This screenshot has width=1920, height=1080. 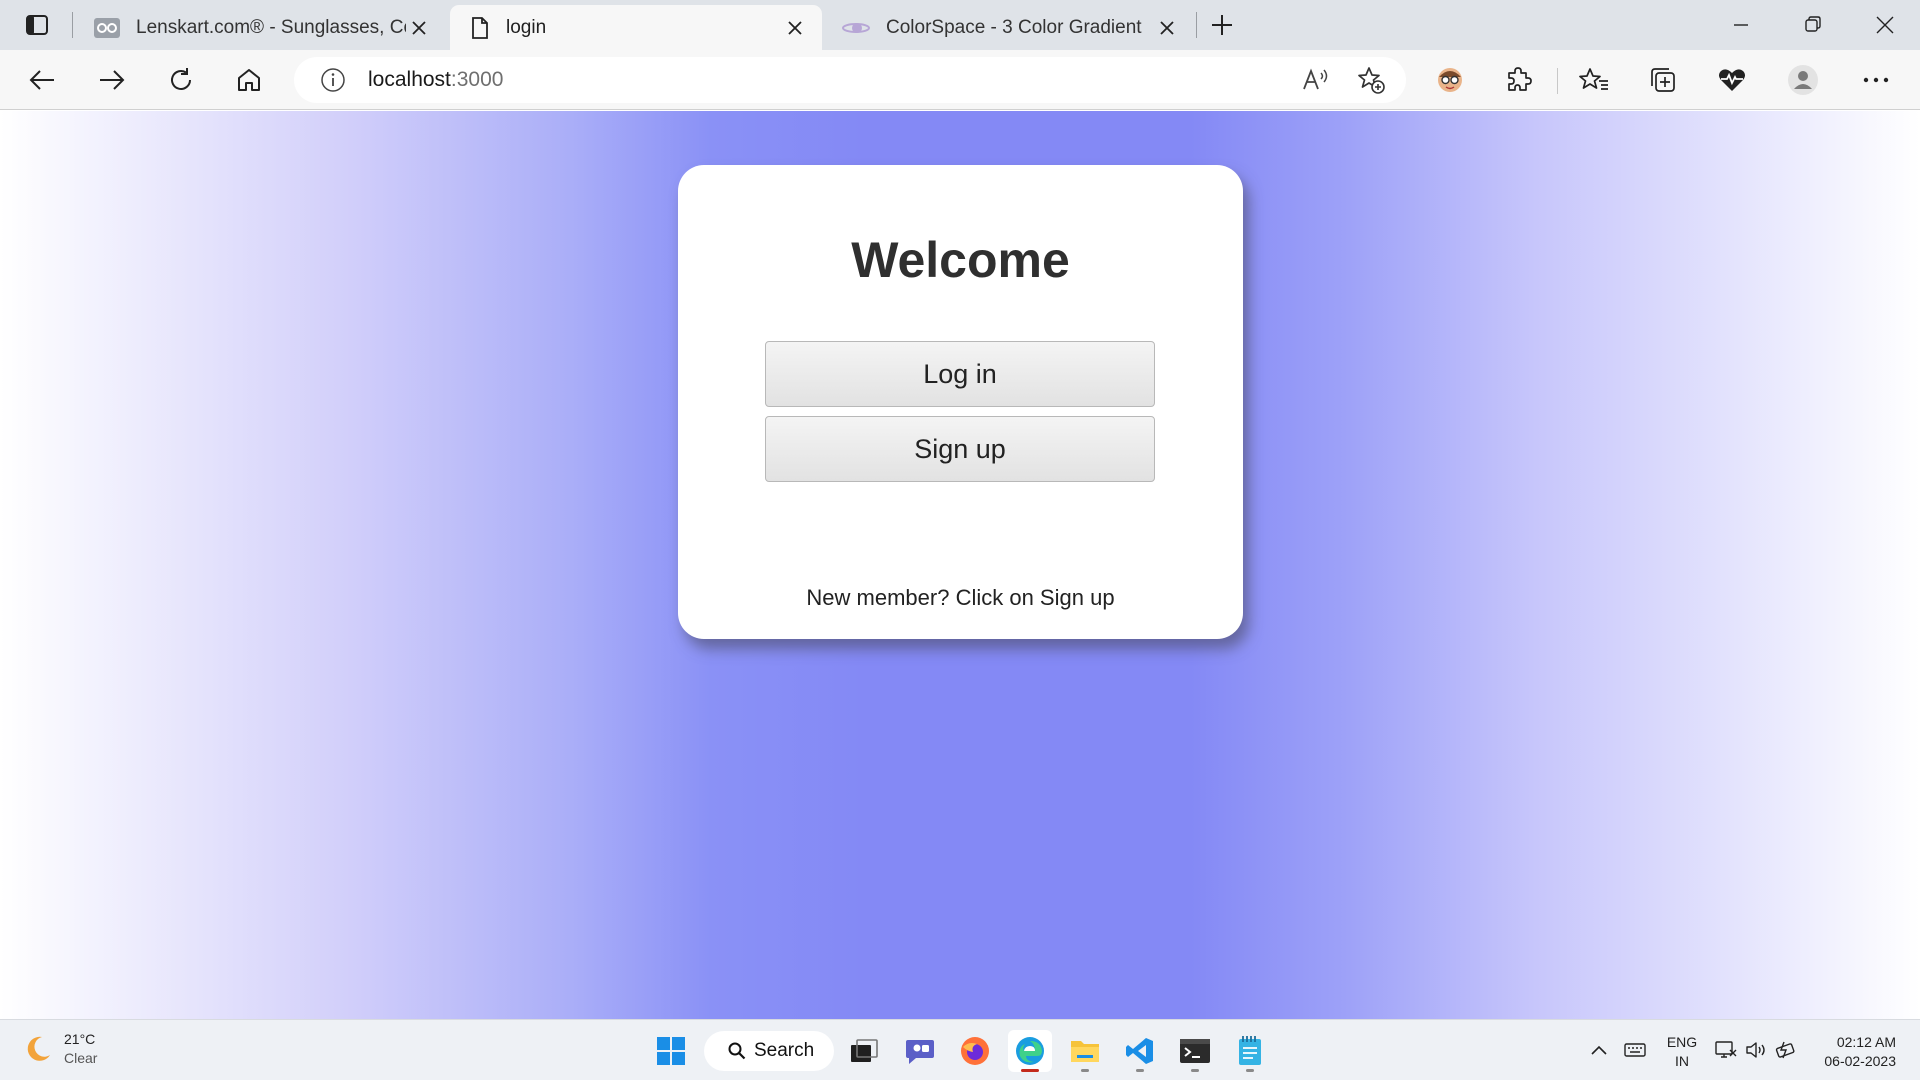 I want to click on home-button, so click(x=249, y=80).